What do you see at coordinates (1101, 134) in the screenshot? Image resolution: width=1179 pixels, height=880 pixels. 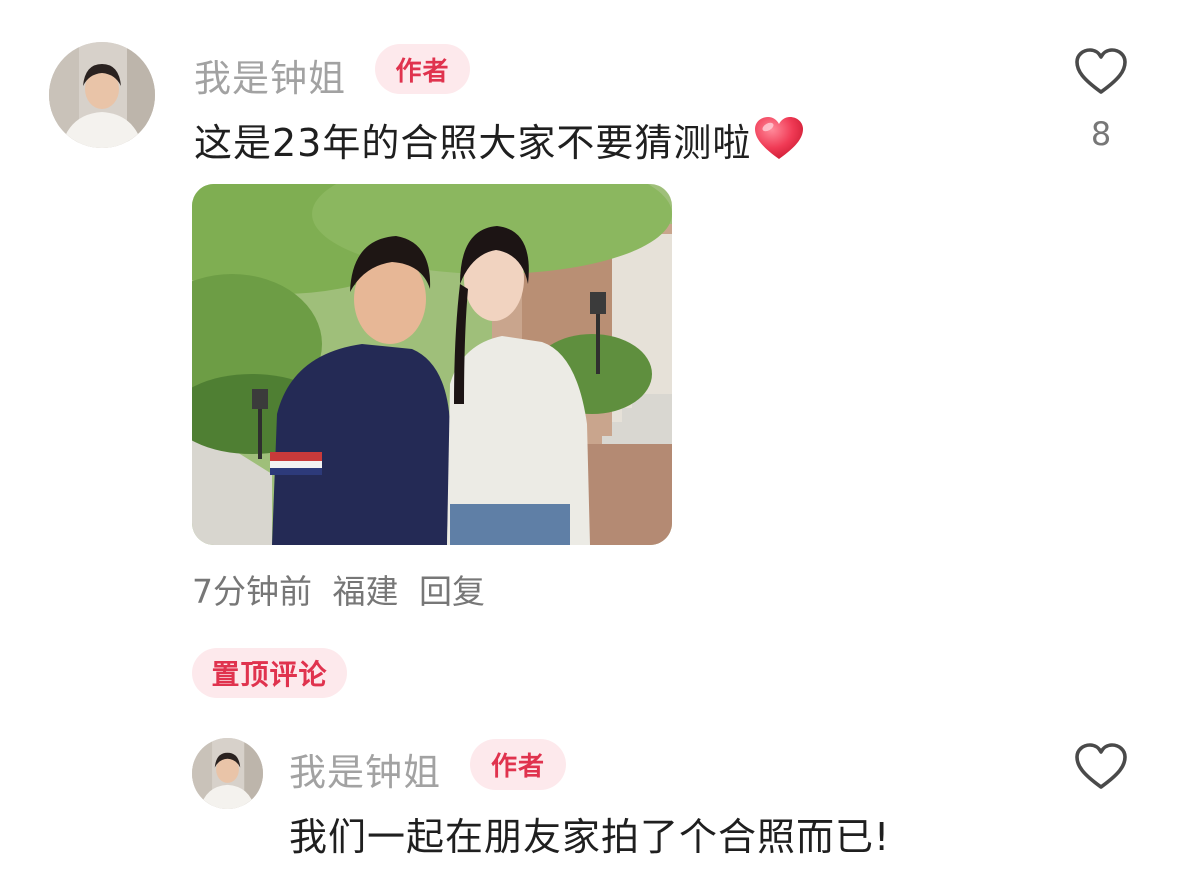 I see `like-count: 8` at bounding box center [1101, 134].